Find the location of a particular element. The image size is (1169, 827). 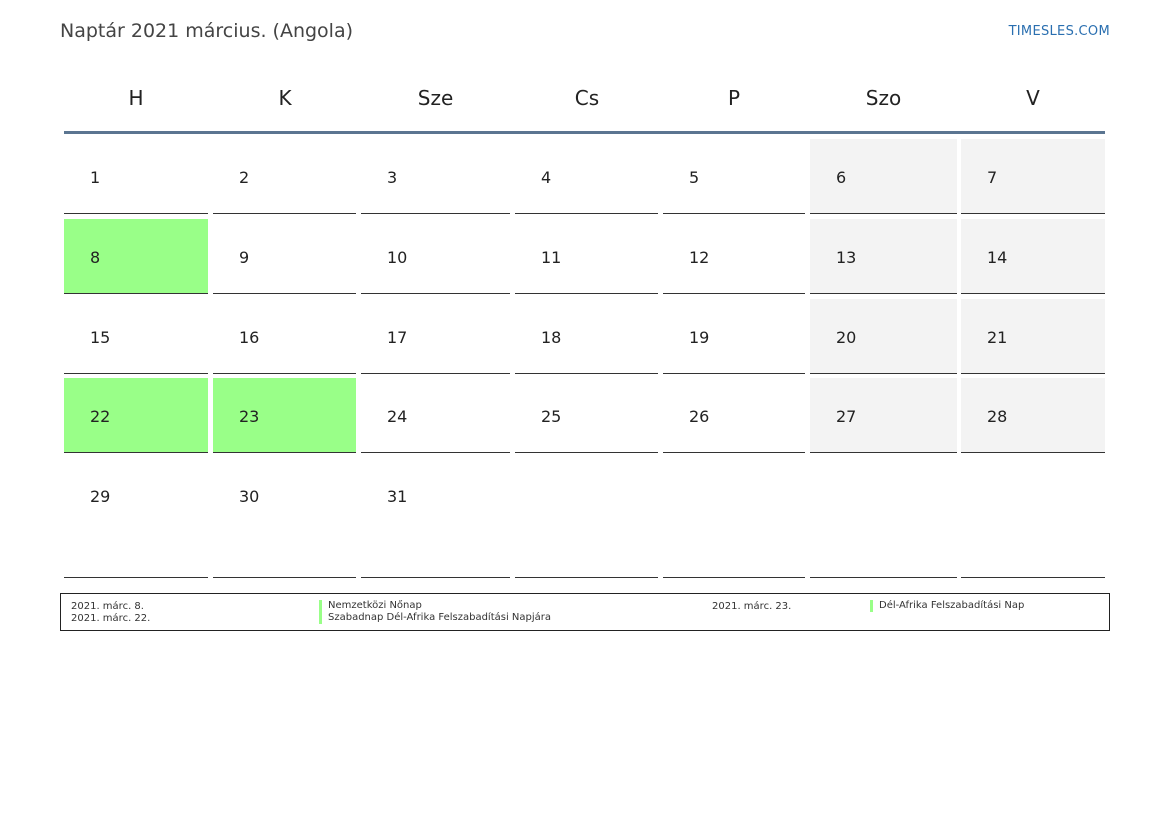

day-cell: 15 is located at coordinates (136, 336).